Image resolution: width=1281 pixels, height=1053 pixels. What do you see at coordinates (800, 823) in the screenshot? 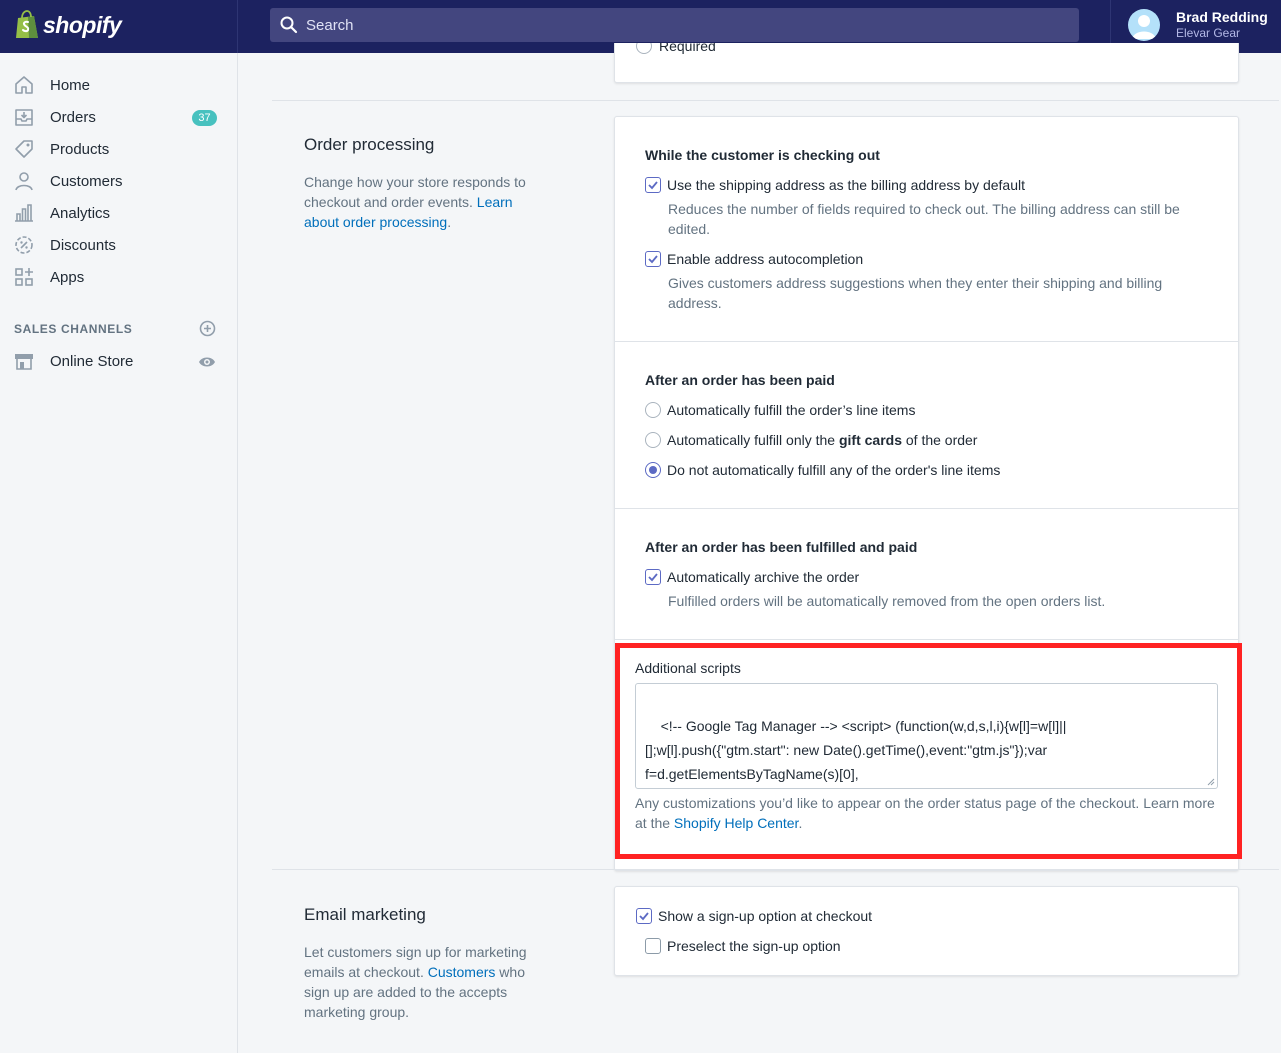
I see `help-suffix: .` at bounding box center [800, 823].